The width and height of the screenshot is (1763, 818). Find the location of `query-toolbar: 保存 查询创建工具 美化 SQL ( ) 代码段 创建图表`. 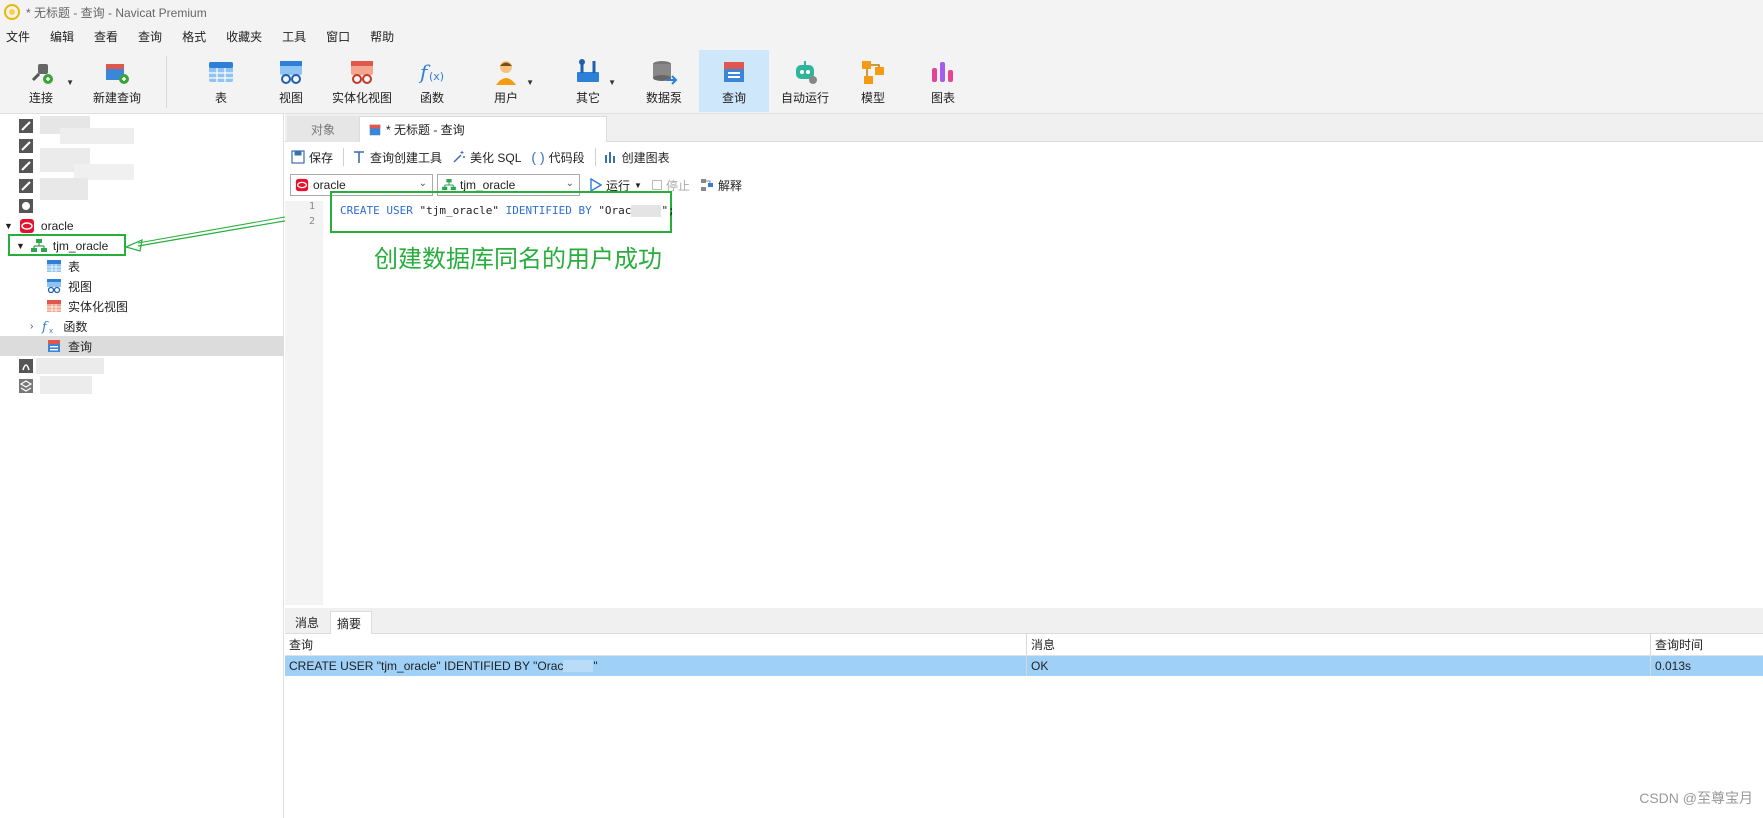

query-toolbar: 保存 查询创建工具 美化 SQL ( ) 代码段 创建图表 is located at coordinates (1024, 157).